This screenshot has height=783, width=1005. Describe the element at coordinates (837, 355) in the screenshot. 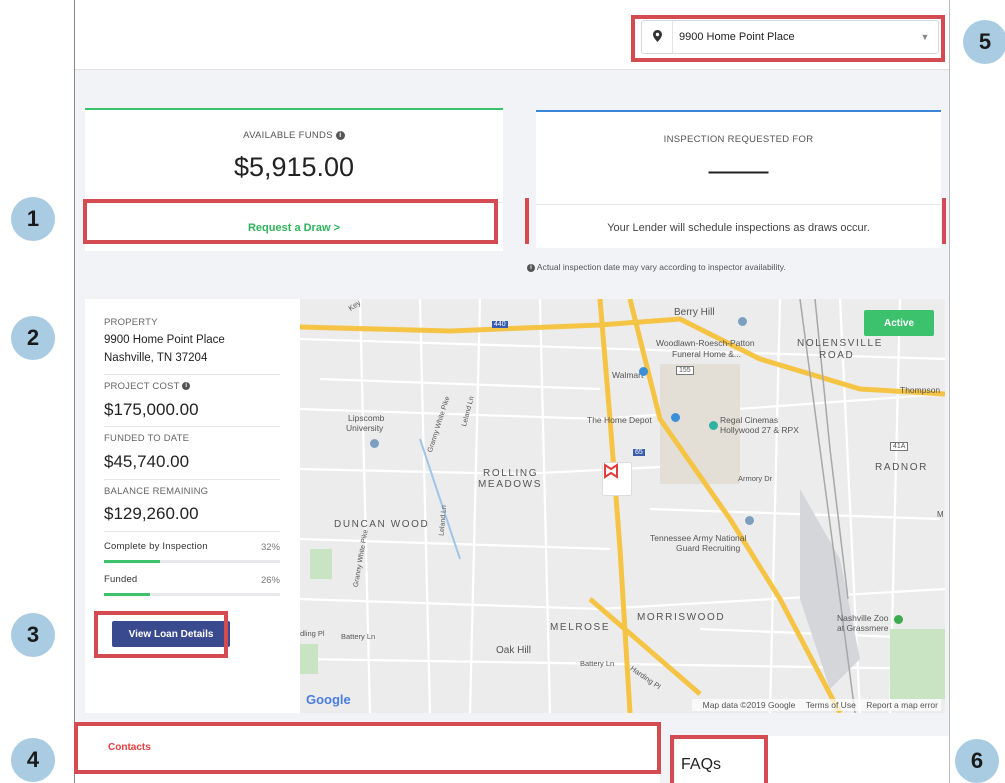

I see `map-area-label: ROAD` at that location.